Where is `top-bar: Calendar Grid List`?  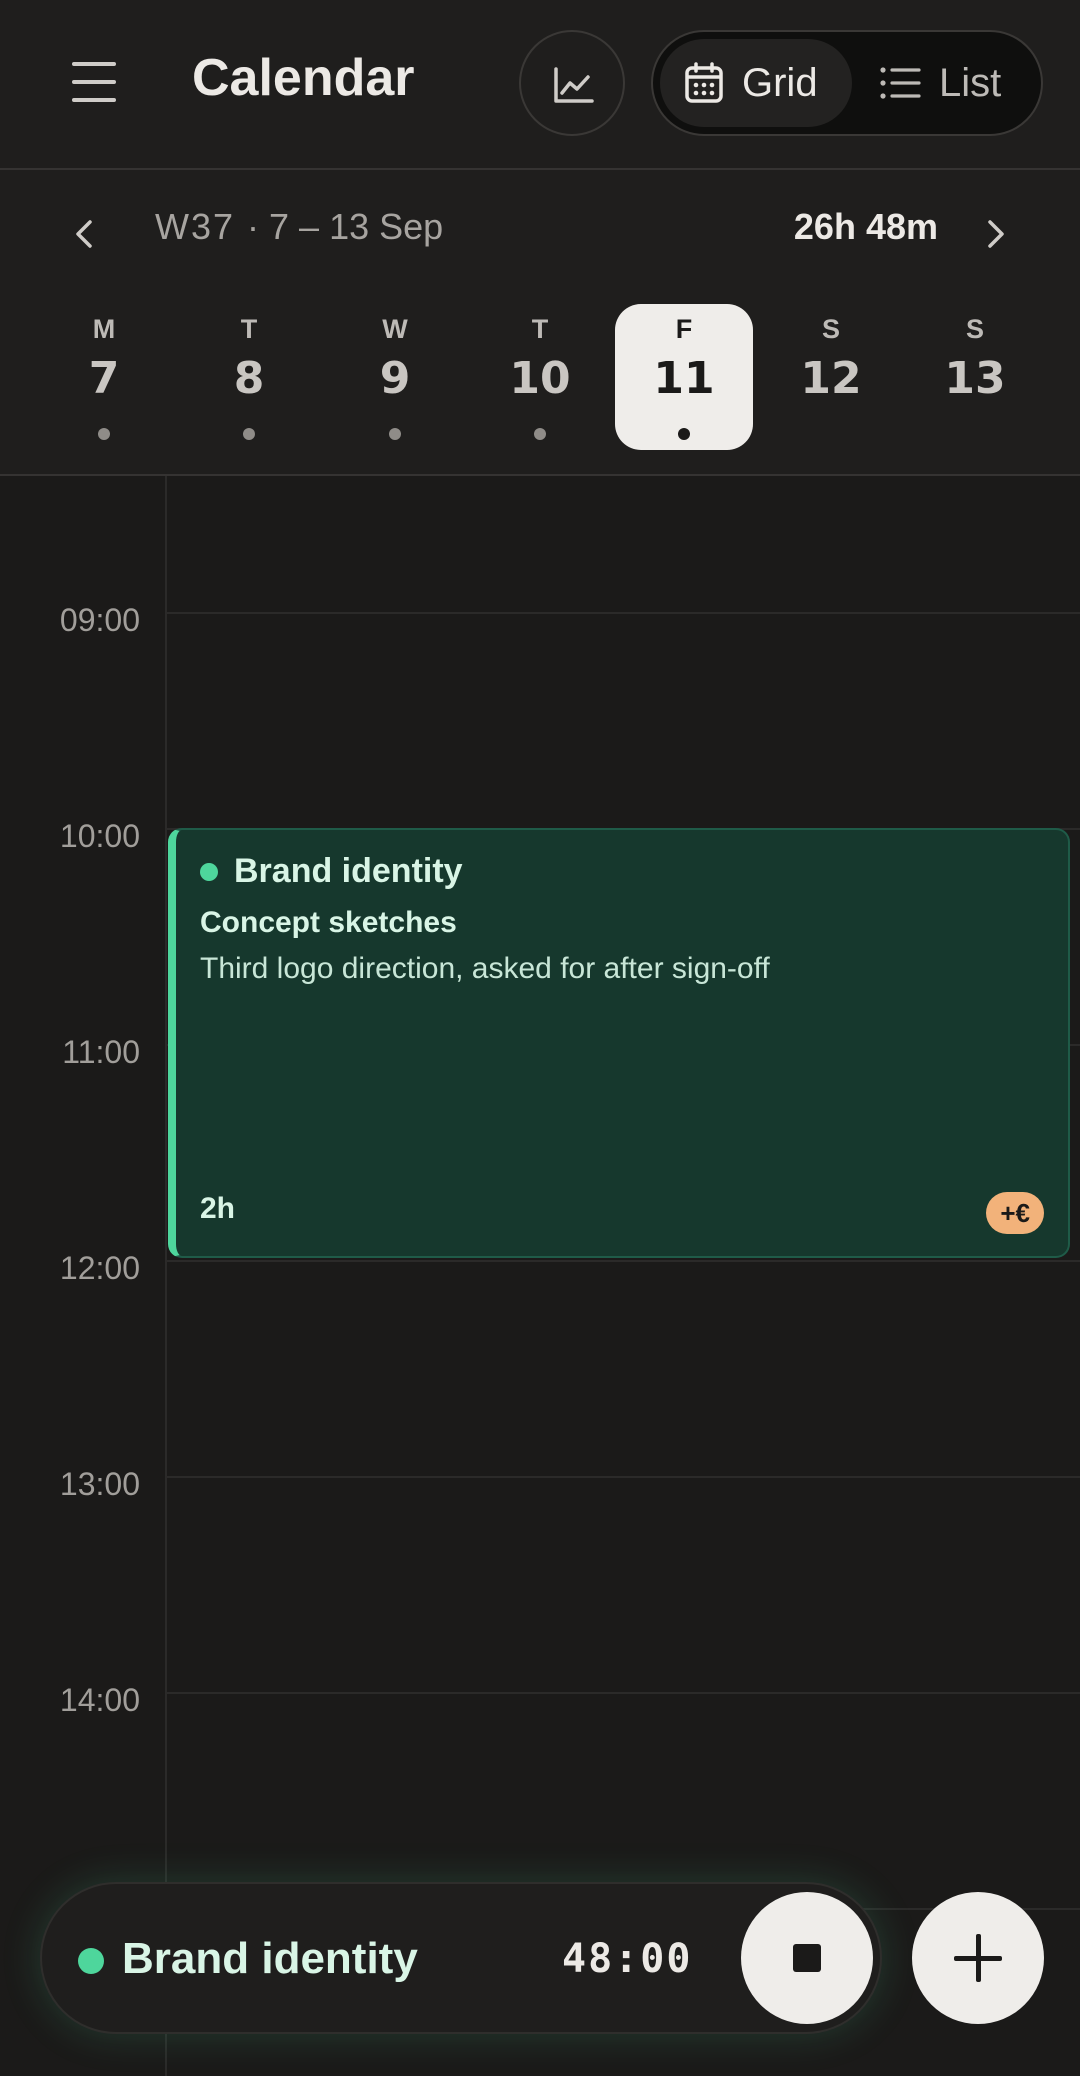 top-bar: Calendar Grid List is located at coordinates (540, 85).